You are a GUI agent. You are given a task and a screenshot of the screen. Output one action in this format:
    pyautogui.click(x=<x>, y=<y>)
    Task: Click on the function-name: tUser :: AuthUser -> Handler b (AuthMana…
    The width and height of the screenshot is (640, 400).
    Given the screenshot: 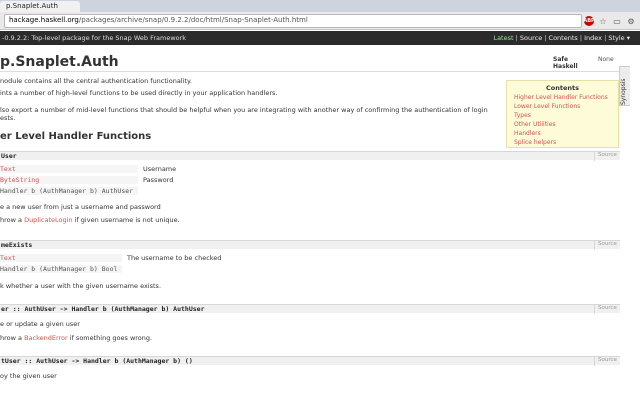 What is the action you would take?
    pyautogui.click(x=97, y=361)
    